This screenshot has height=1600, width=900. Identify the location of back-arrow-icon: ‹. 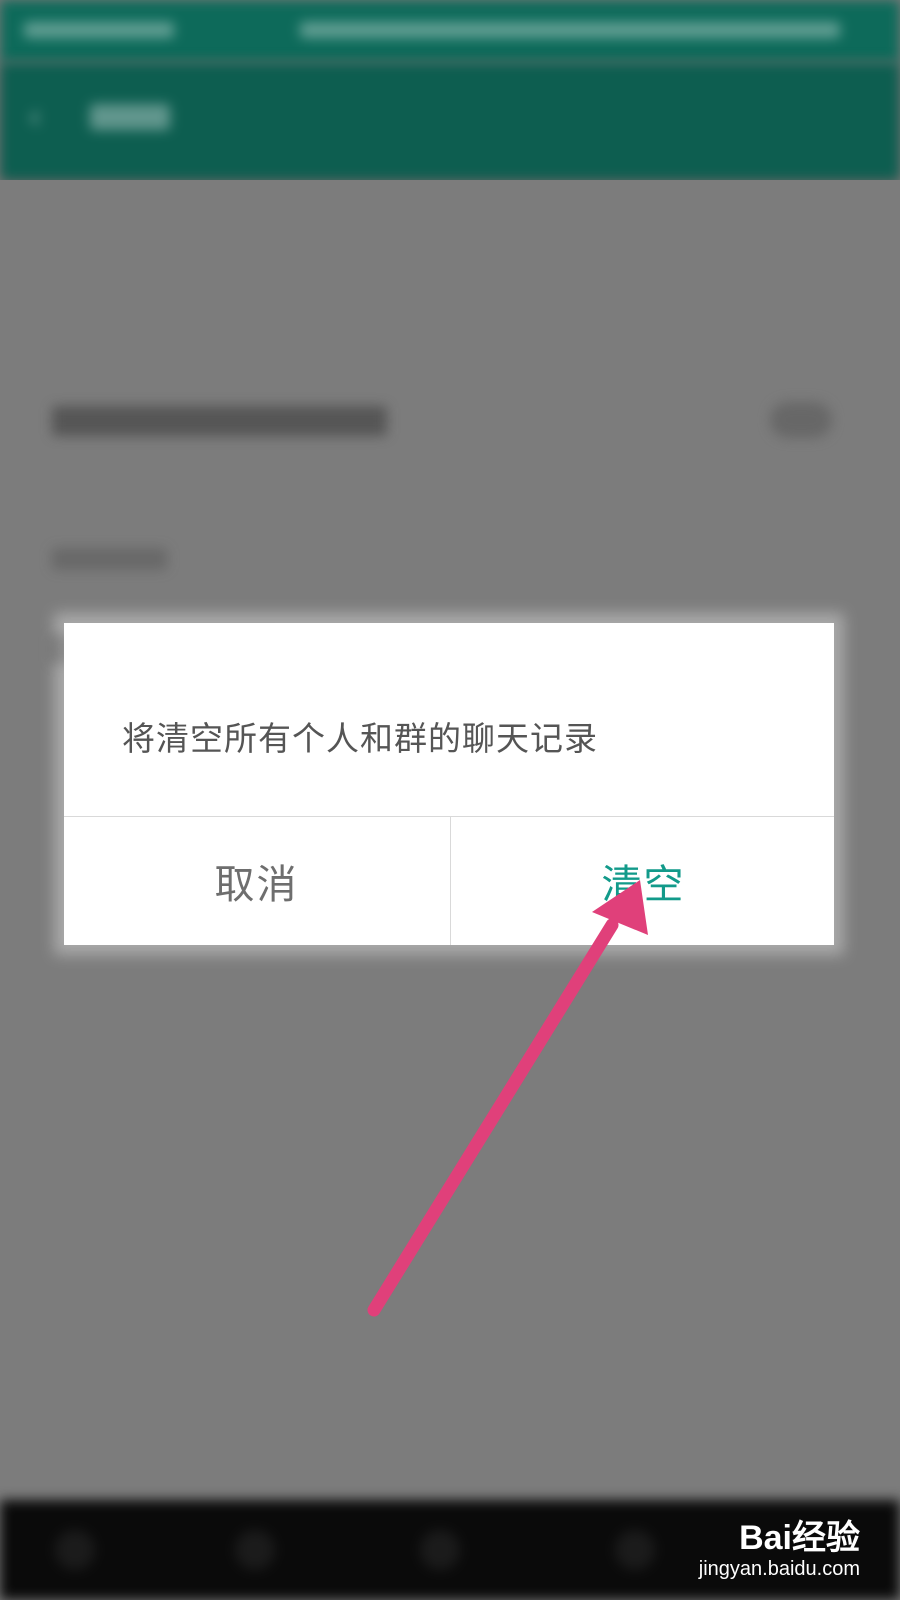
(35, 117).